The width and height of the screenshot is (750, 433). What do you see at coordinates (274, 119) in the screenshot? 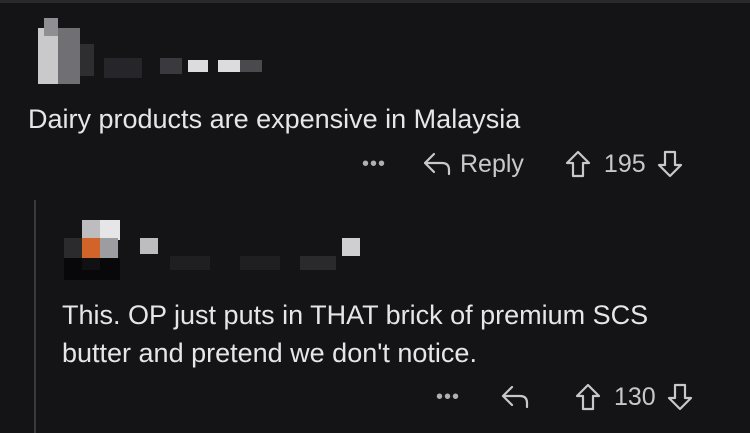
I see `comment-body: Dairy products are expensive in Malaysia` at bounding box center [274, 119].